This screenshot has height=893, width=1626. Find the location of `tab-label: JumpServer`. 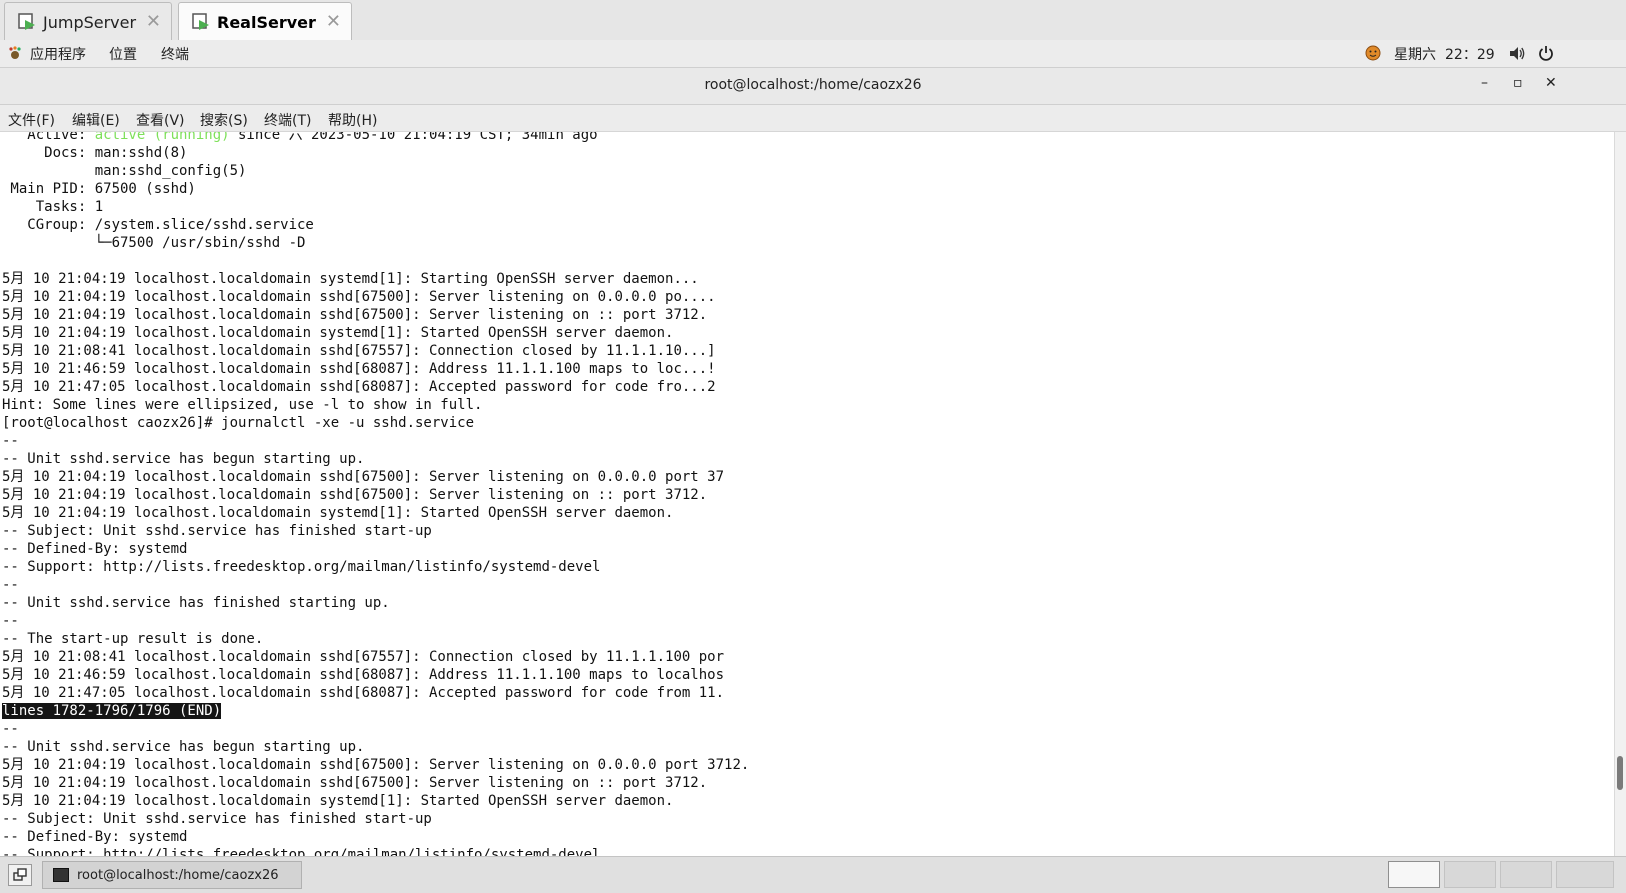

tab-label: JumpServer is located at coordinates (90, 22).